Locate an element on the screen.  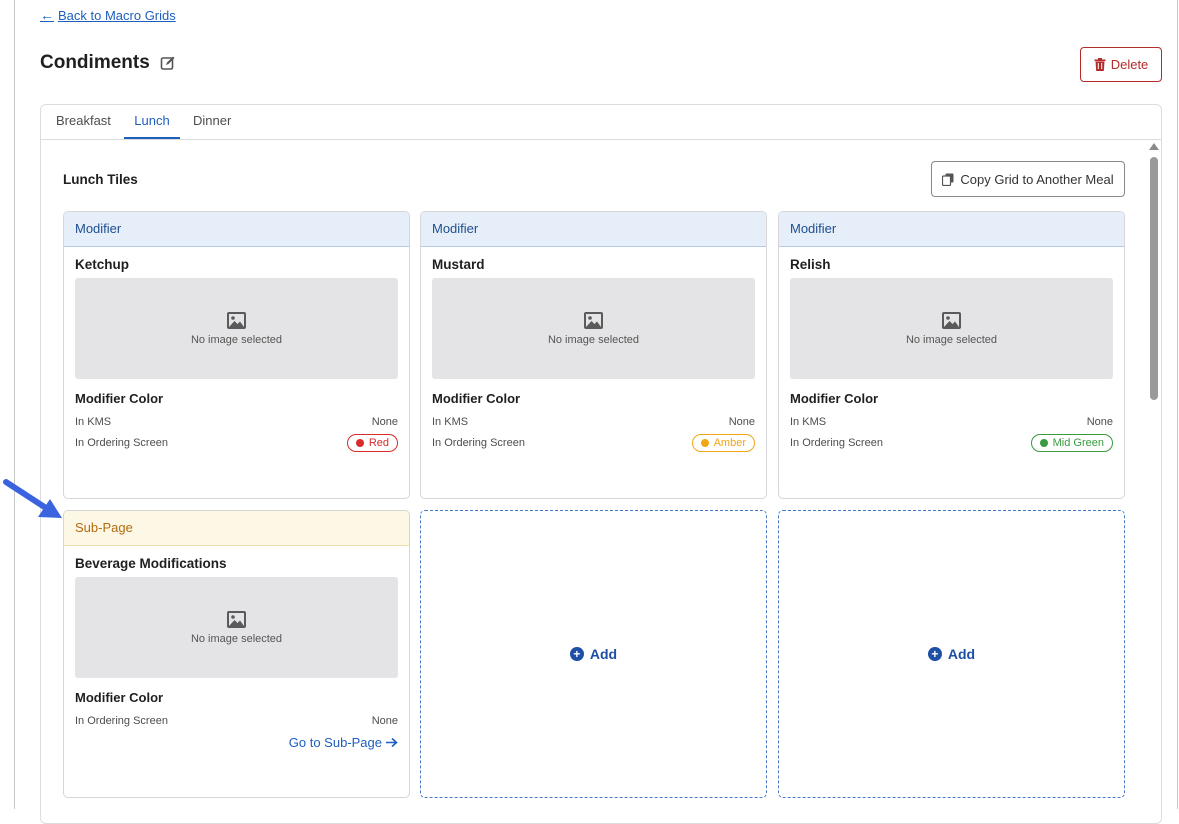
title-row: Condiments is located at coordinates (108, 63).